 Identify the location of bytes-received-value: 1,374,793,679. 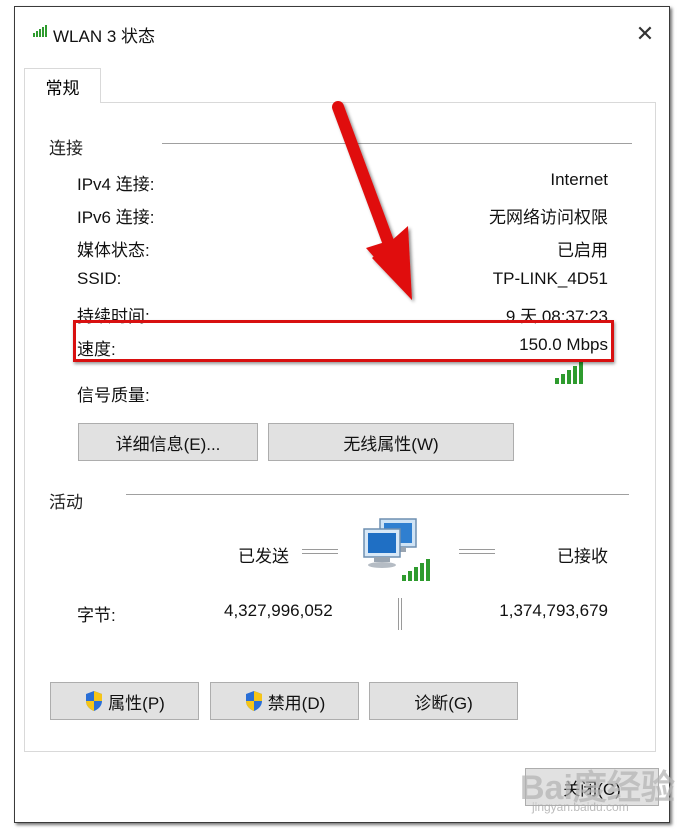
(553, 610).